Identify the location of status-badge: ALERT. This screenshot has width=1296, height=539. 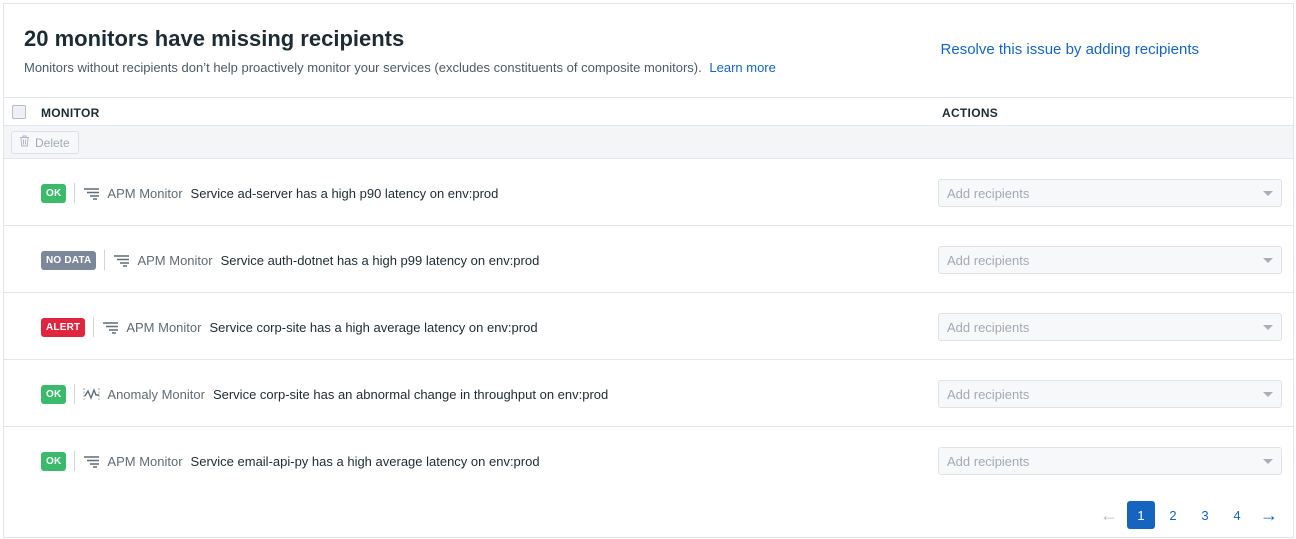
(63, 327).